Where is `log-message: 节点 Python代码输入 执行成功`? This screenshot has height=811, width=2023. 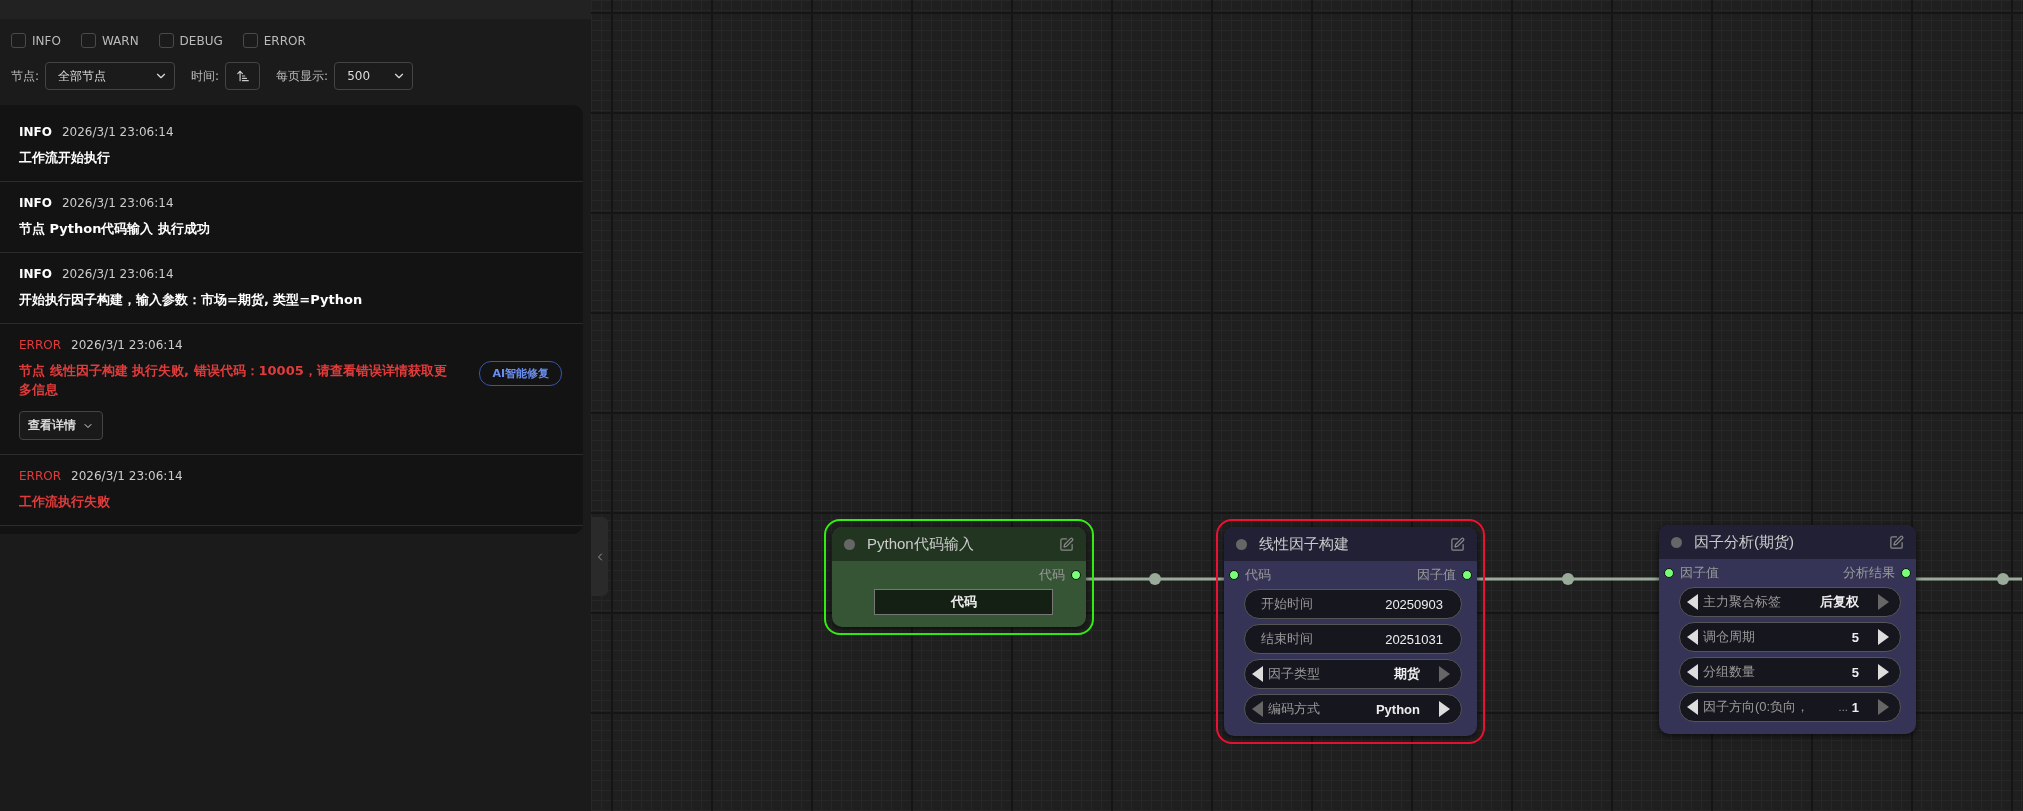 log-message: 节点 Python代码输入 执行成功 is located at coordinates (114, 229).